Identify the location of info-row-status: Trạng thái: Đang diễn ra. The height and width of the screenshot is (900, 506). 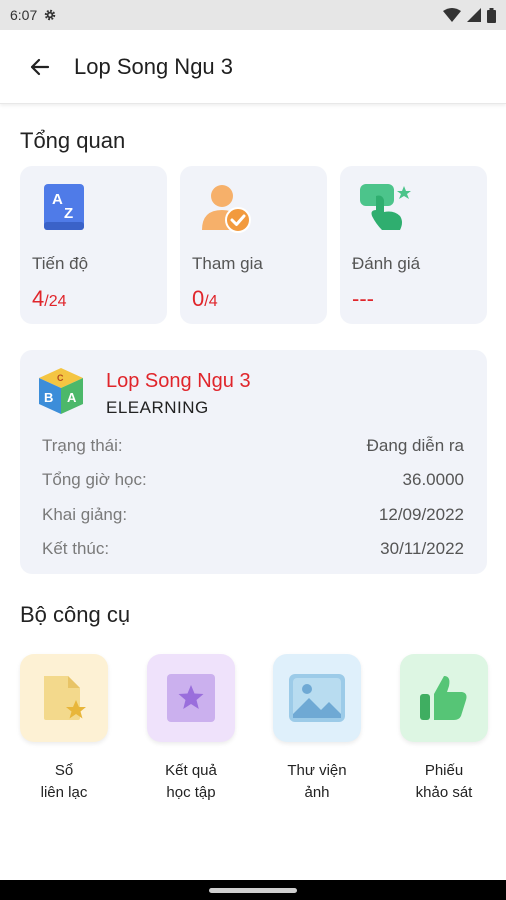
(253, 446).